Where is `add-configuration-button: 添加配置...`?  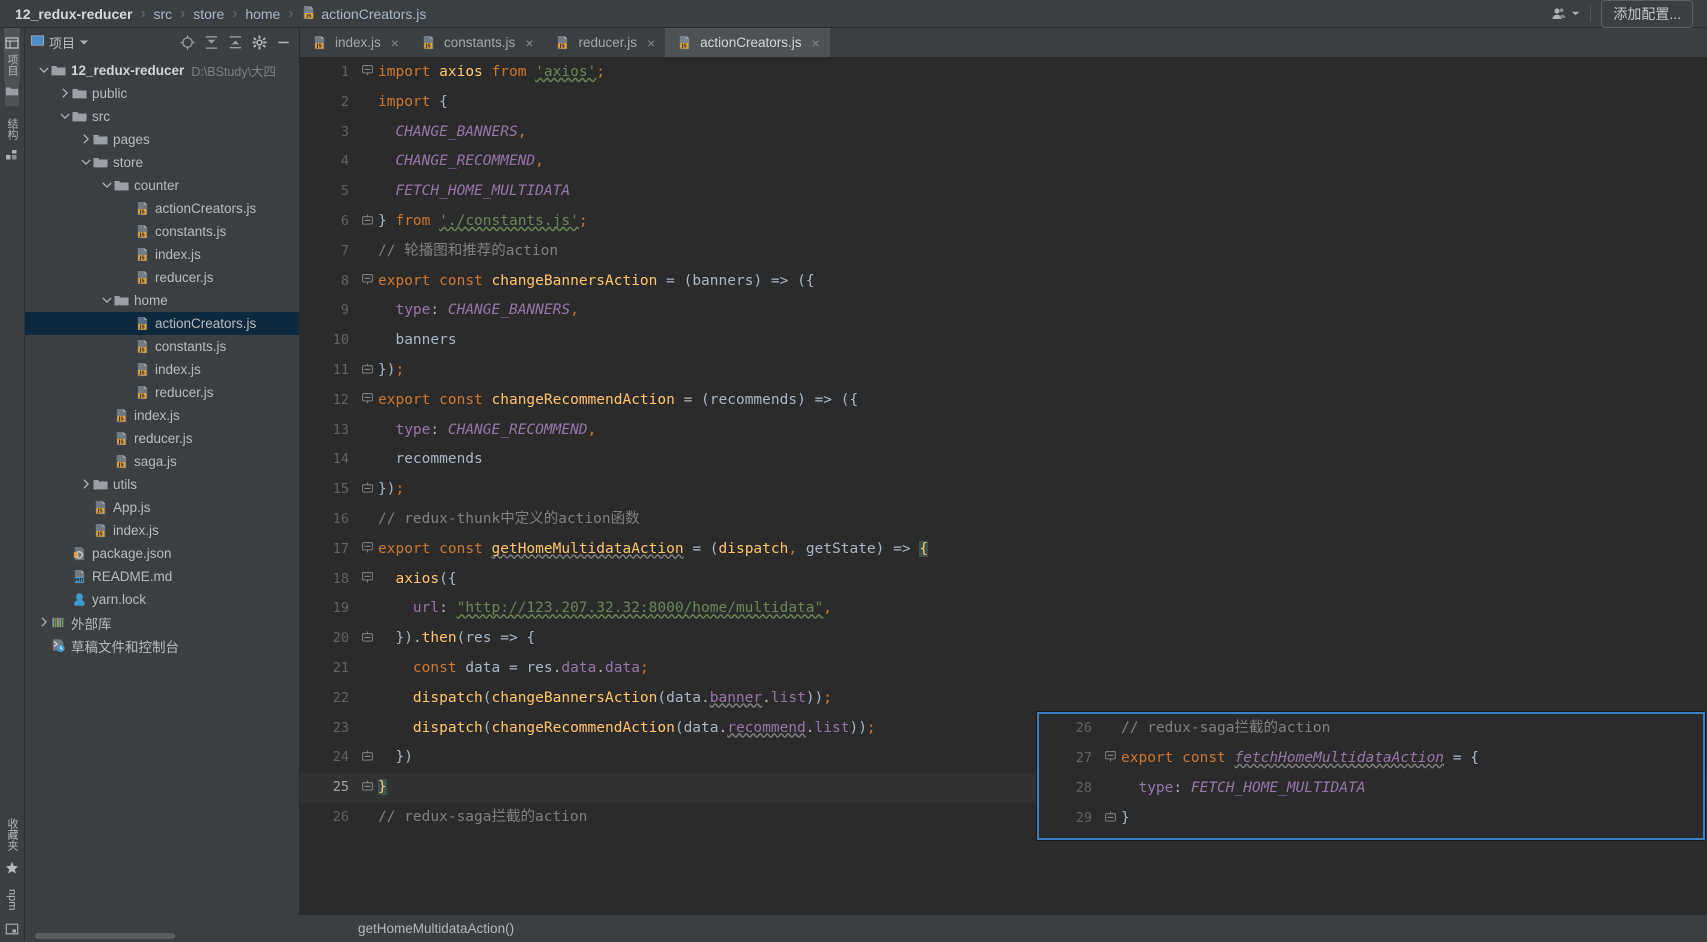 add-configuration-button: 添加配置... is located at coordinates (1647, 14).